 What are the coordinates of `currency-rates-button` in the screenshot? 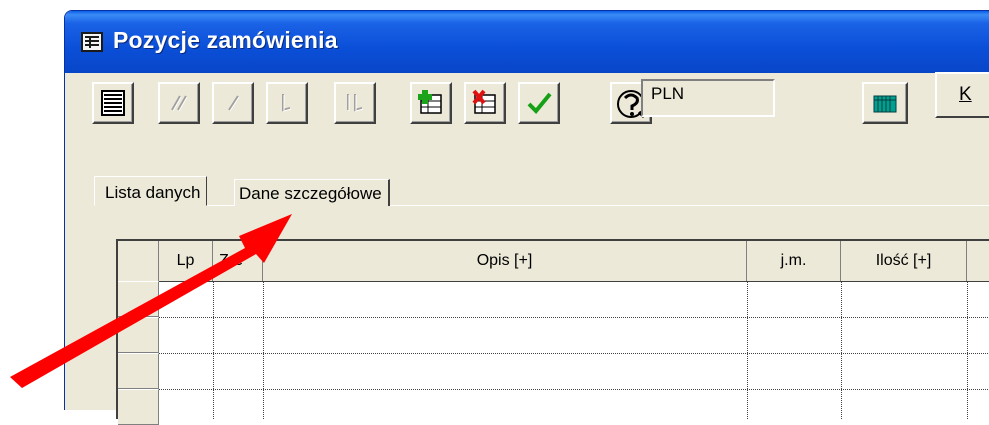 It's located at (885, 103).